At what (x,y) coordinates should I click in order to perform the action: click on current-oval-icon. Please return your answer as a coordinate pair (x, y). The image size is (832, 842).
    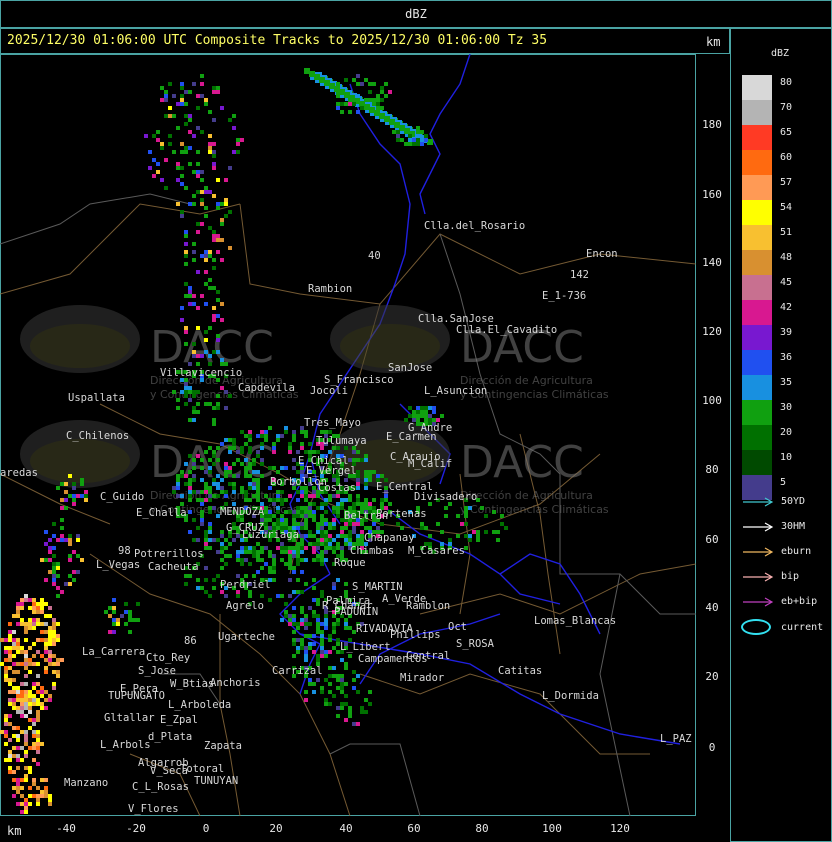
    Looking at the image, I should click on (756, 627).